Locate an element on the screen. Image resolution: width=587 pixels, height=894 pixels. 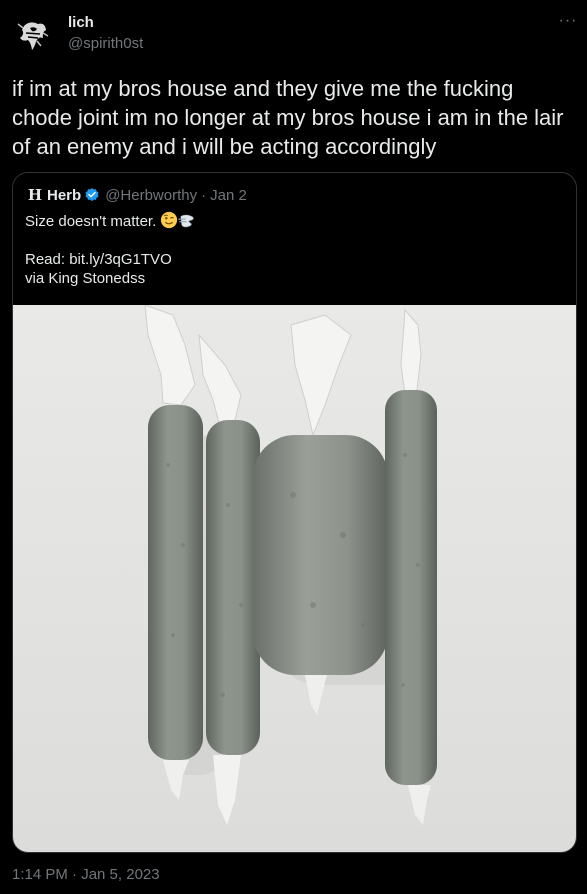
more-horizontal-icon: ··· is located at coordinates (568, 20).